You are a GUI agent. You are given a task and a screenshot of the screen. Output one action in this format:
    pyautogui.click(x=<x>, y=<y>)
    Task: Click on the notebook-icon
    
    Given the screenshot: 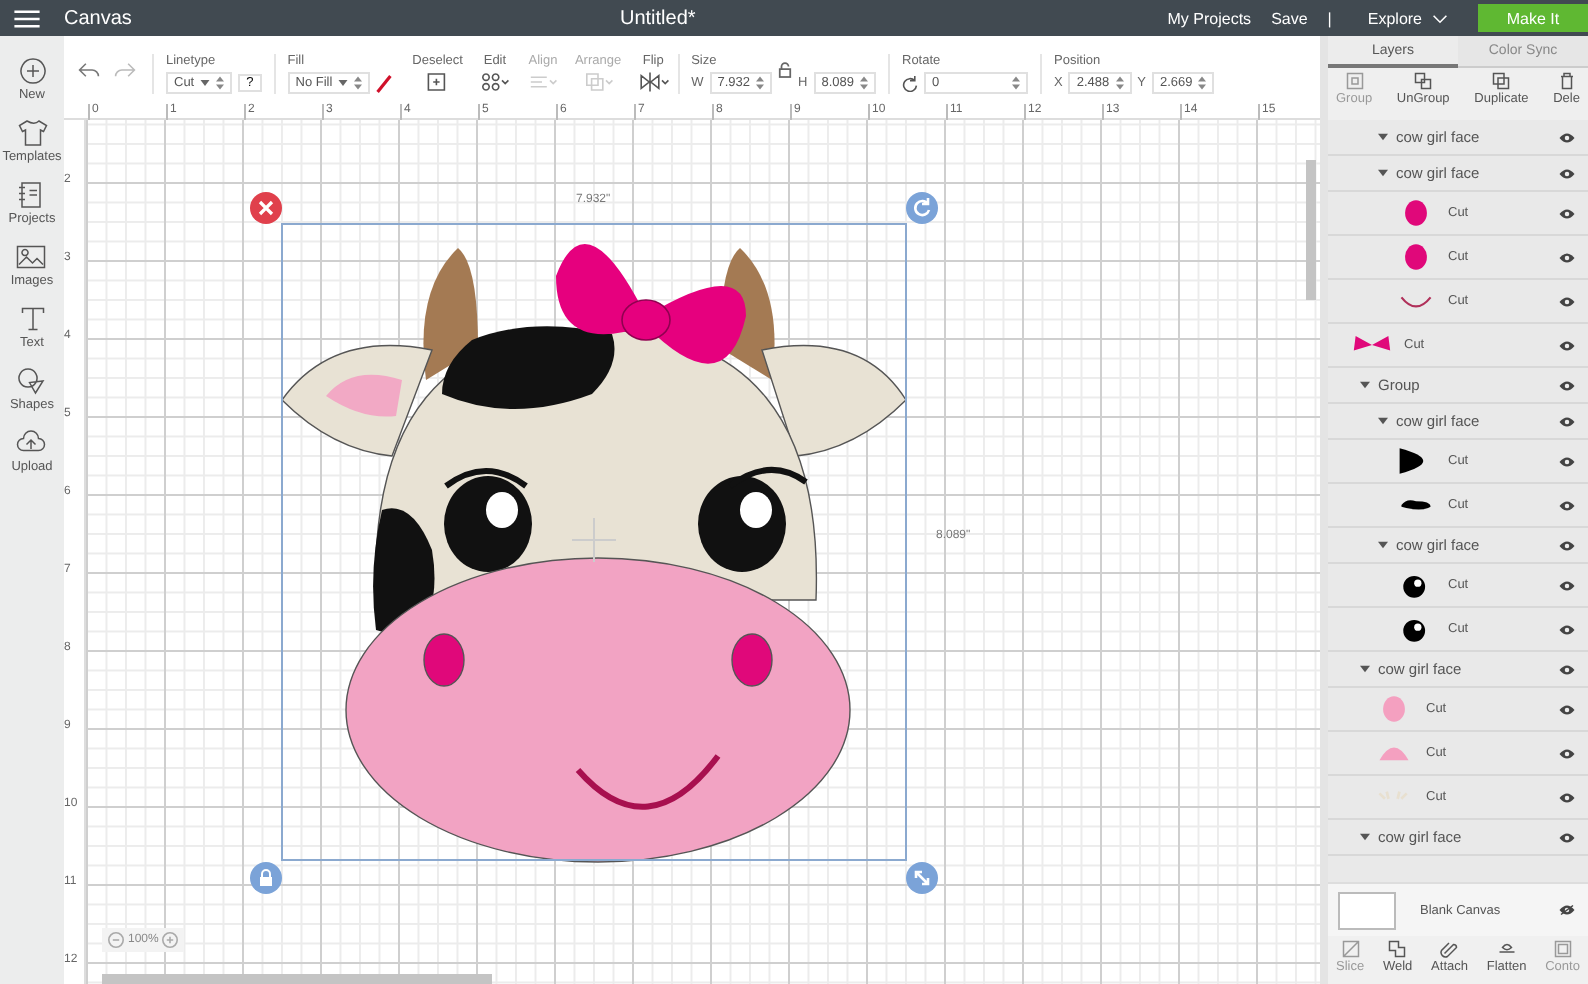 What is the action you would take?
    pyautogui.click(x=31, y=195)
    